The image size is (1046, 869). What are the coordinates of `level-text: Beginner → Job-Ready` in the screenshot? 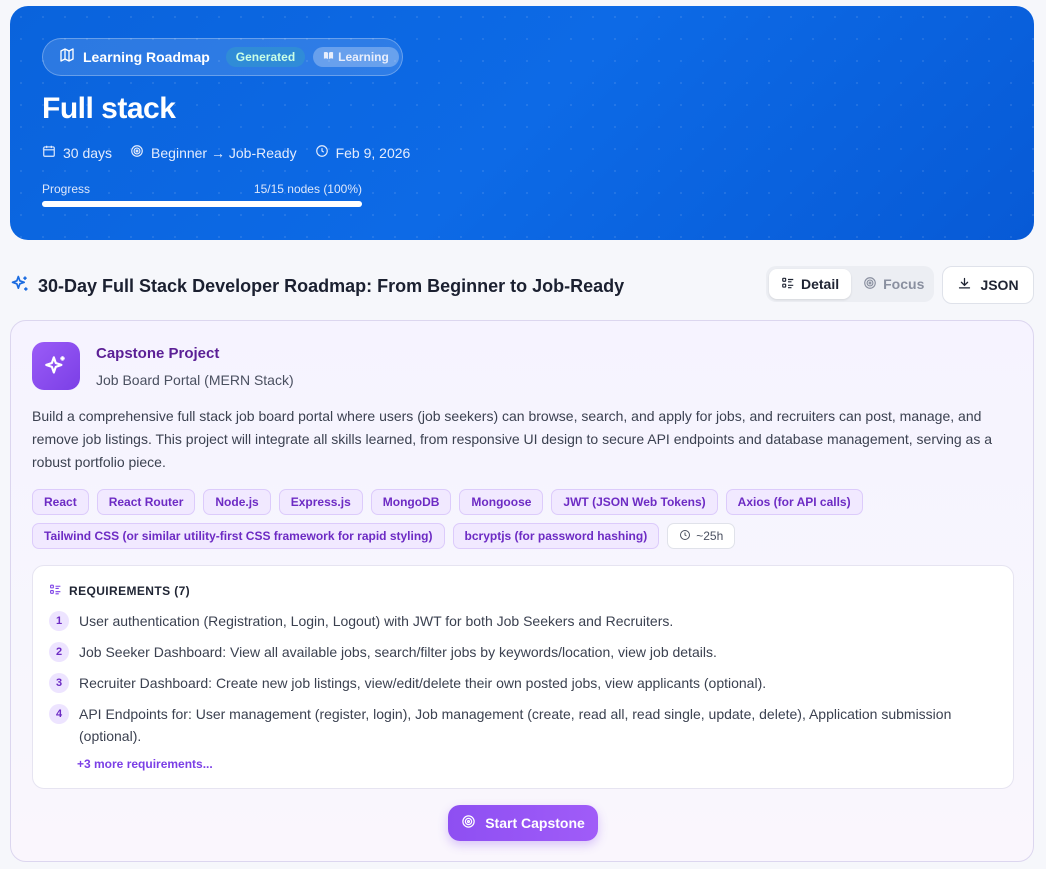 It's located at (224, 152).